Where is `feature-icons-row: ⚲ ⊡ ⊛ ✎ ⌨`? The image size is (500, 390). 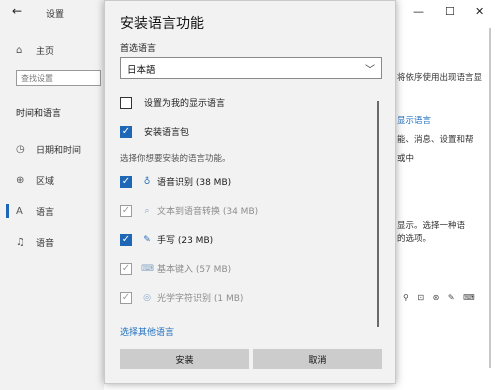
feature-icons-row: ⚲ ⊡ ⊛ ✎ ⌨ is located at coordinates (440, 297).